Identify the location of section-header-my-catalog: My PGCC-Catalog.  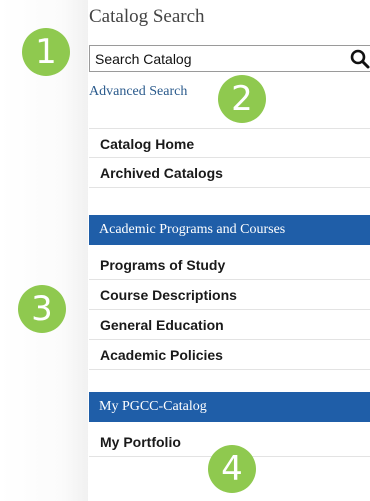
(229, 407).